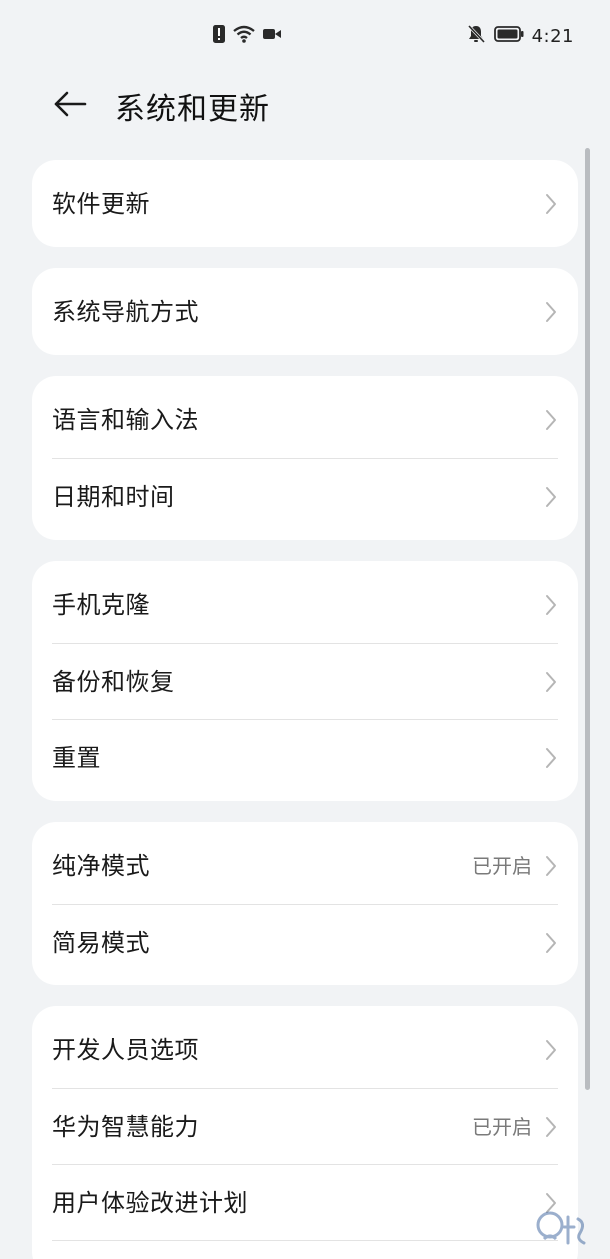 The height and width of the screenshot is (1259, 610). What do you see at coordinates (76, 758) in the screenshot?
I see `row-label: 重置` at bounding box center [76, 758].